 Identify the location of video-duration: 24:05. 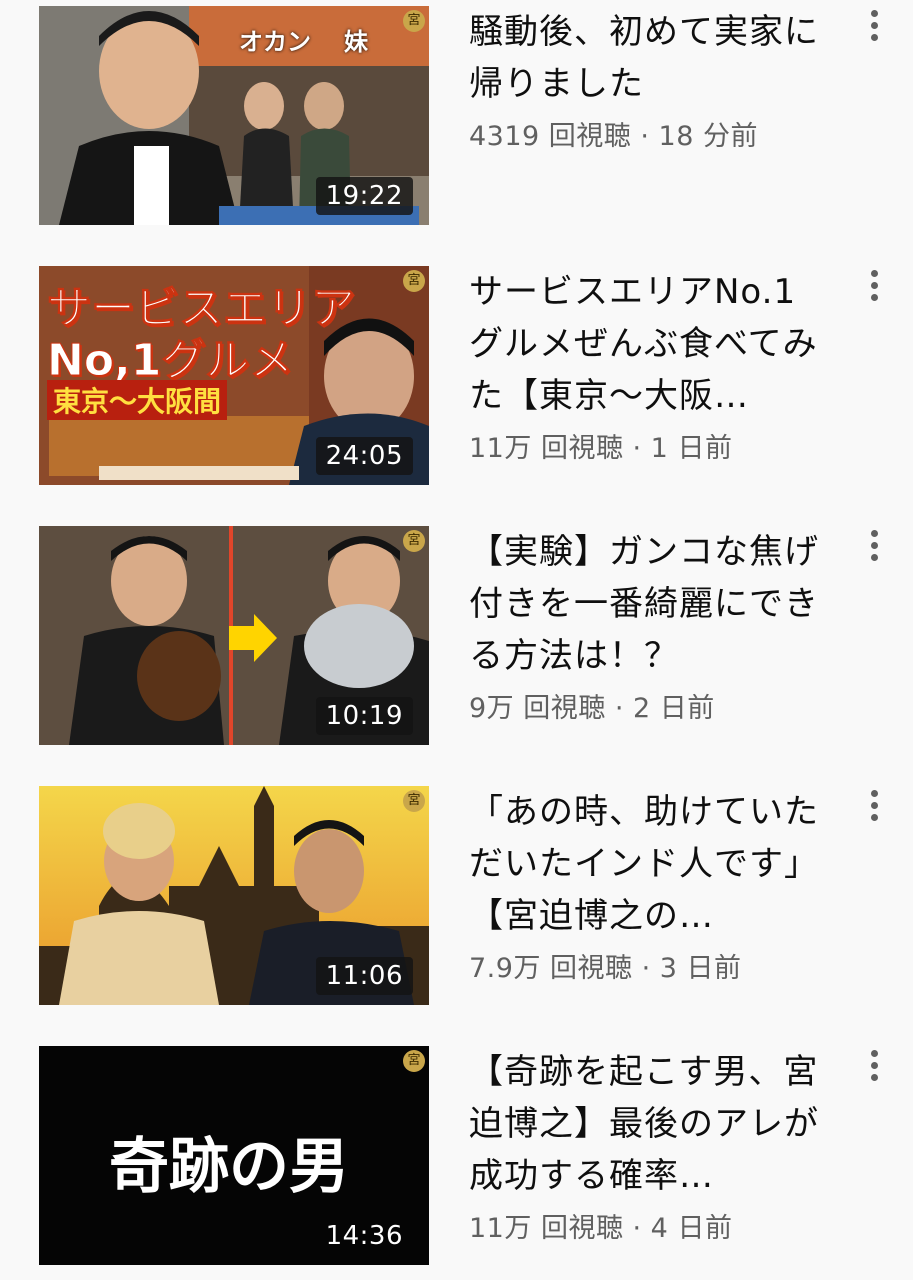
(364, 456).